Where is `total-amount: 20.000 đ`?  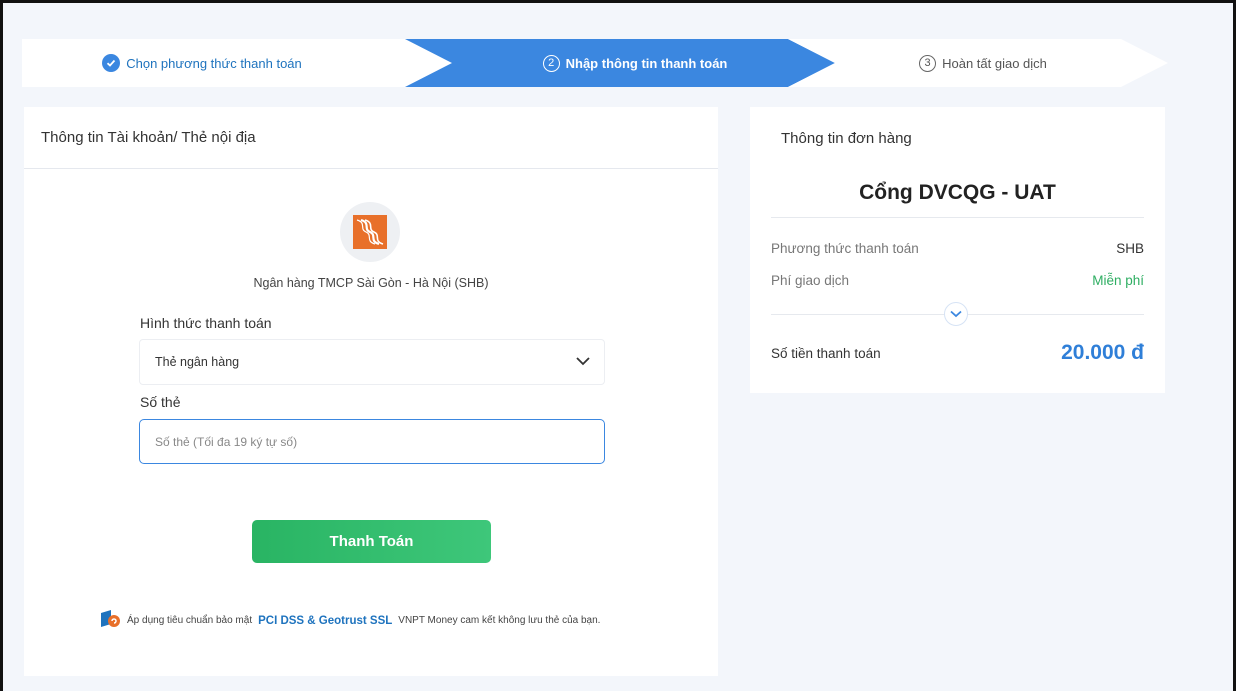
total-amount: 20.000 đ is located at coordinates (1102, 352).